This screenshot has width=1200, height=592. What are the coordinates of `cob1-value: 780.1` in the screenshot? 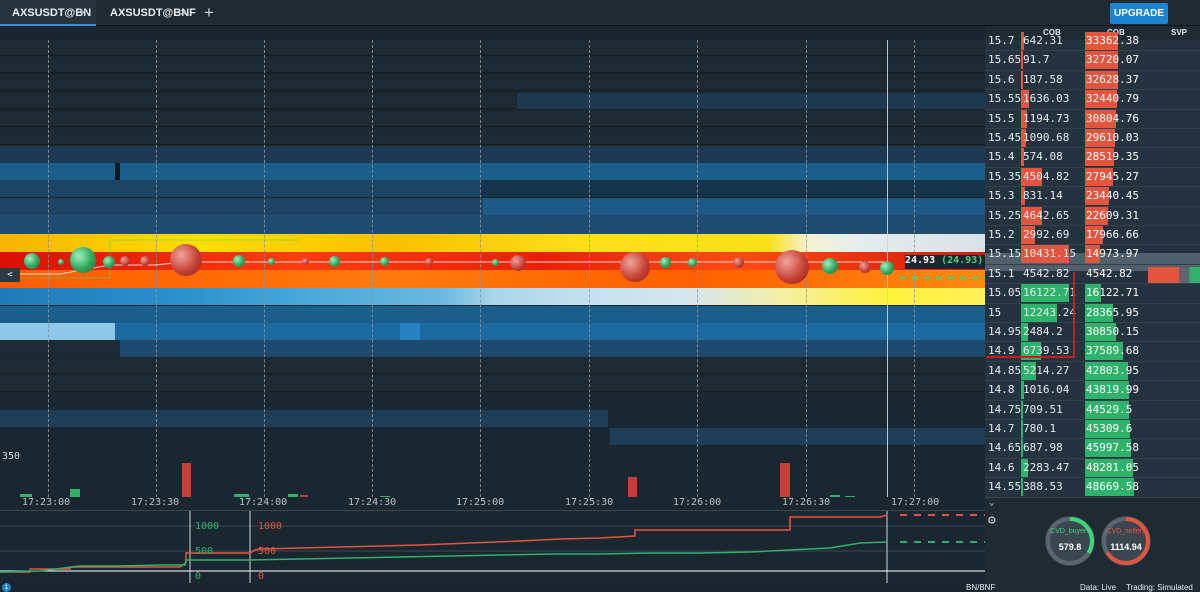 It's located at (1040, 428).